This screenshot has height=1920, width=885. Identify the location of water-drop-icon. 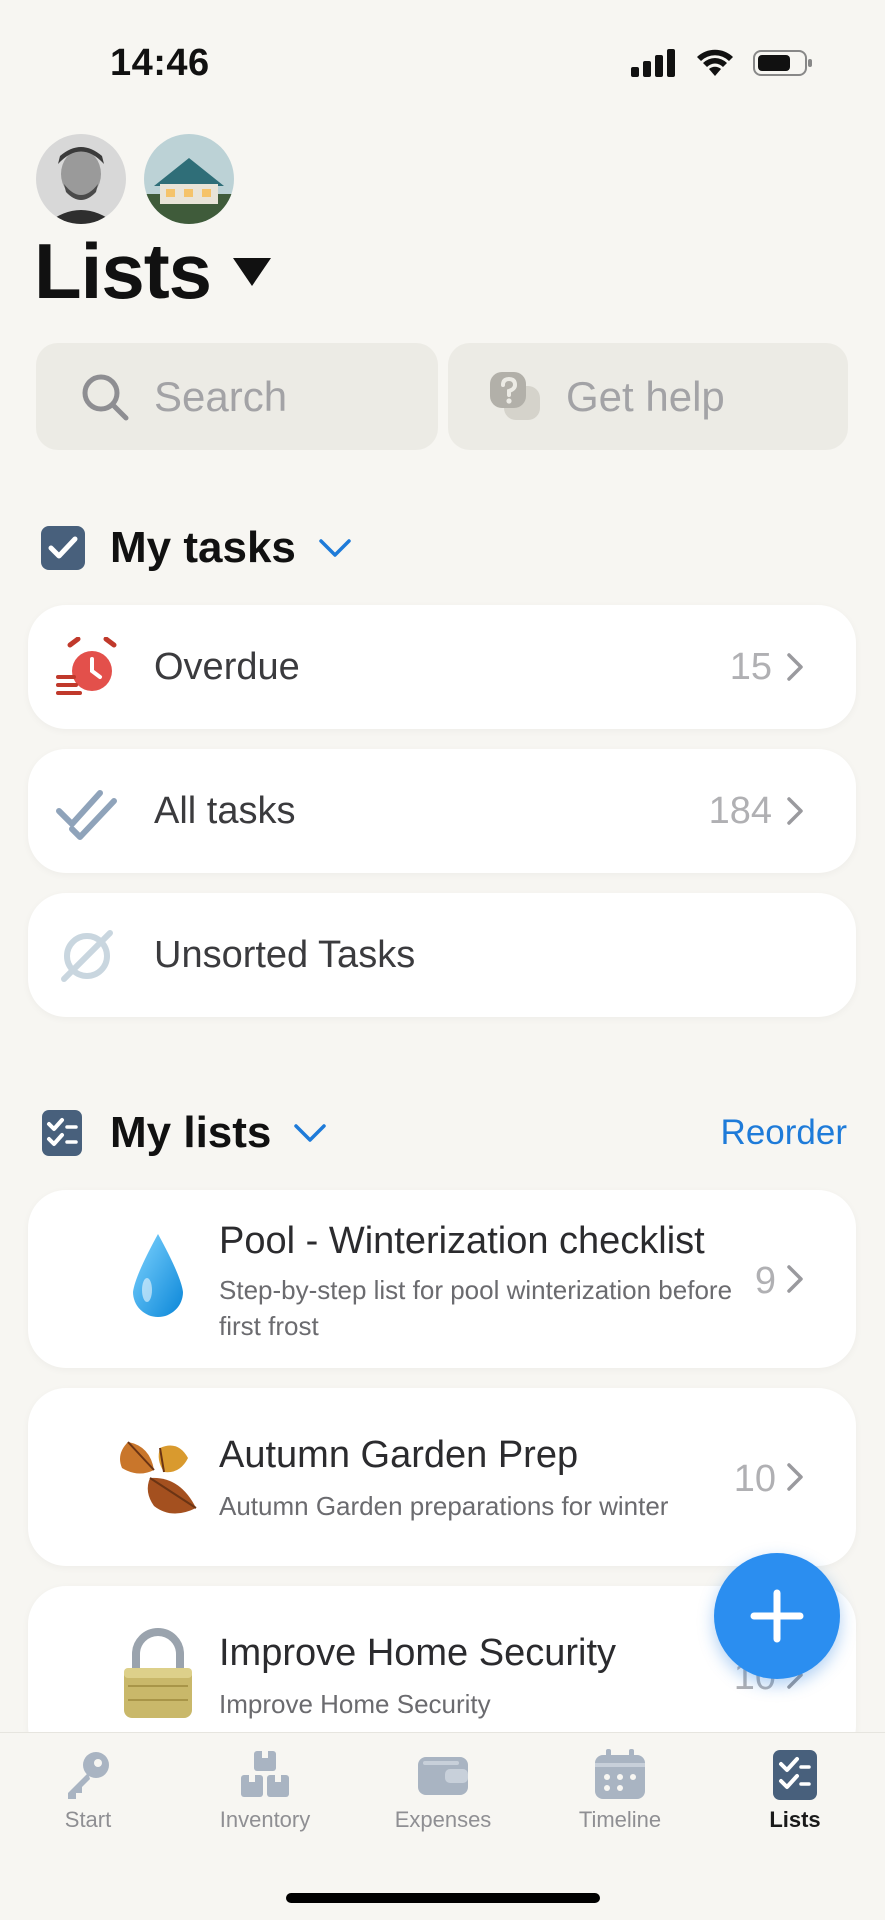
(158, 1278).